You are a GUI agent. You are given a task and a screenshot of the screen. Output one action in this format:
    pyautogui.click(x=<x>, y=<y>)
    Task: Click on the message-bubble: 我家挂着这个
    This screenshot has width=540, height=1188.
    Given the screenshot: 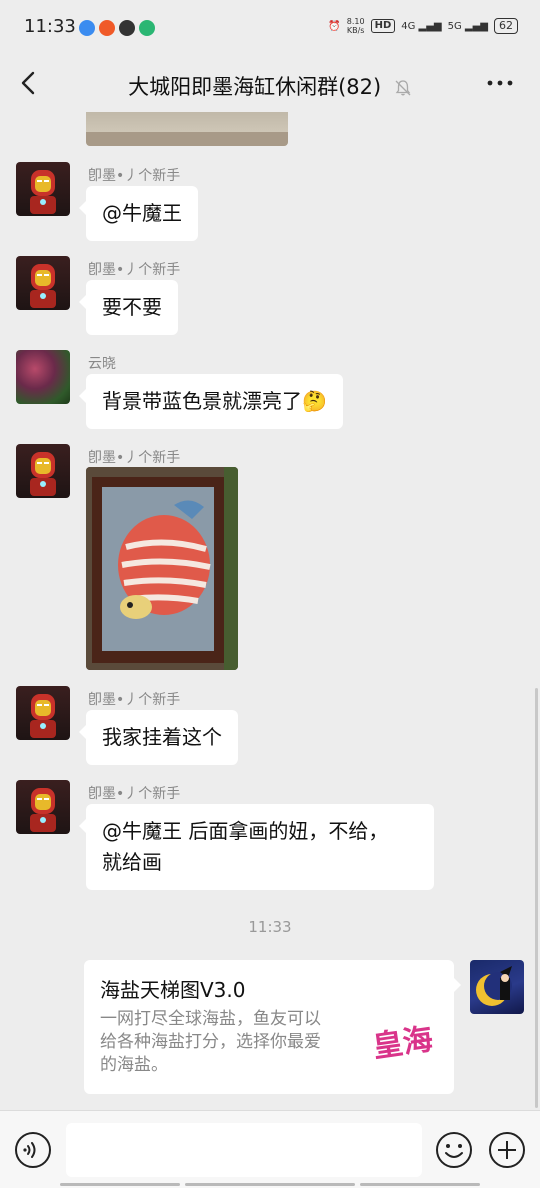 What is the action you would take?
    pyautogui.click(x=158, y=737)
    